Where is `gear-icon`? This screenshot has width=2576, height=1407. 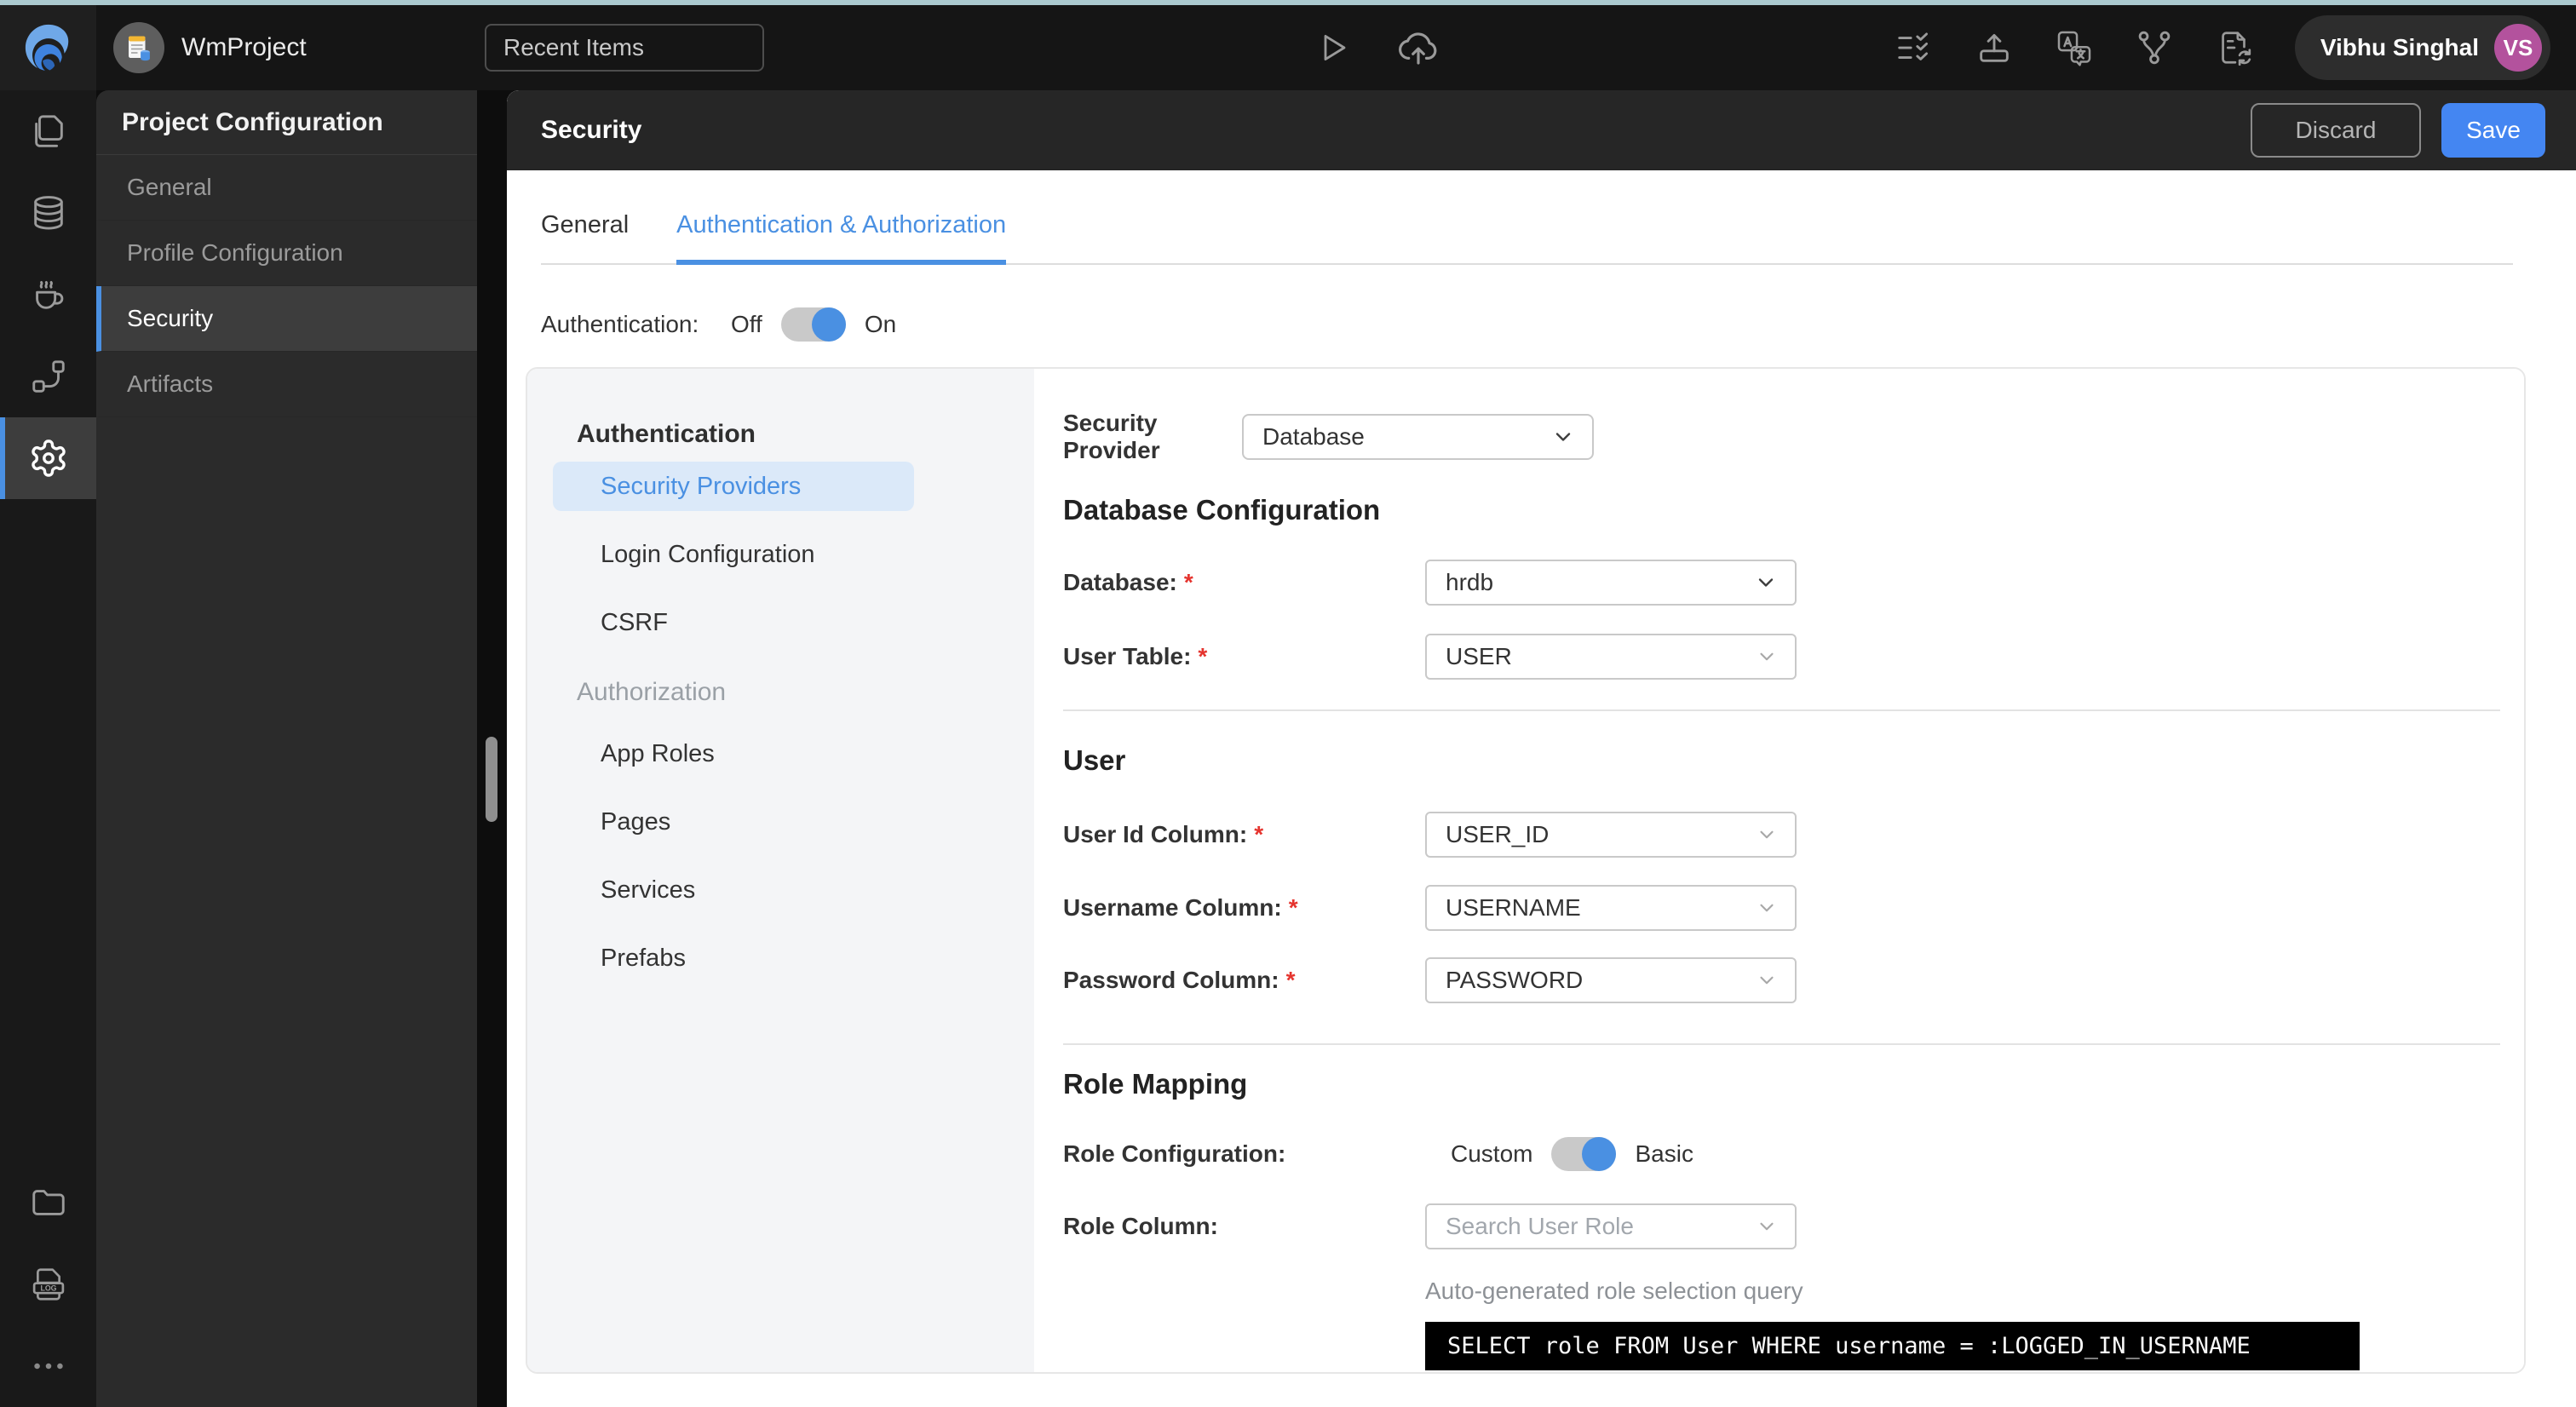 gear-icon is located at coordinates (49, 458).